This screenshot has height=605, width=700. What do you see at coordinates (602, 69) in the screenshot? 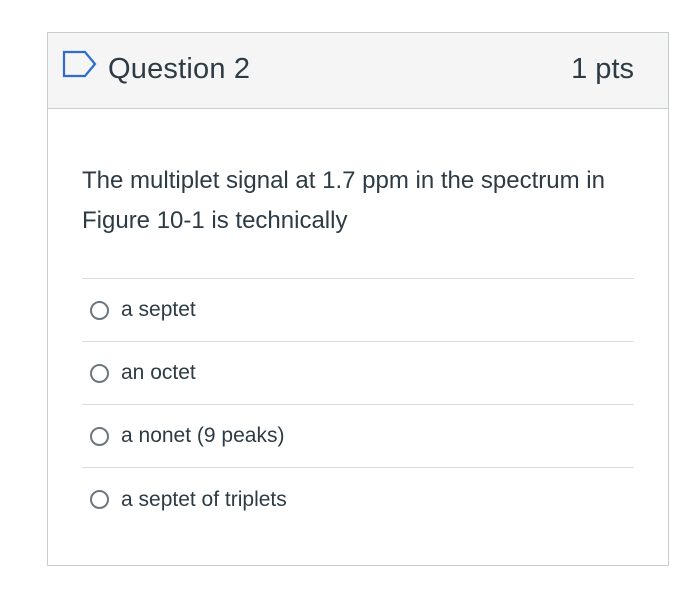
I see `question-points: 1 pts` at bounding box center [602, 69].